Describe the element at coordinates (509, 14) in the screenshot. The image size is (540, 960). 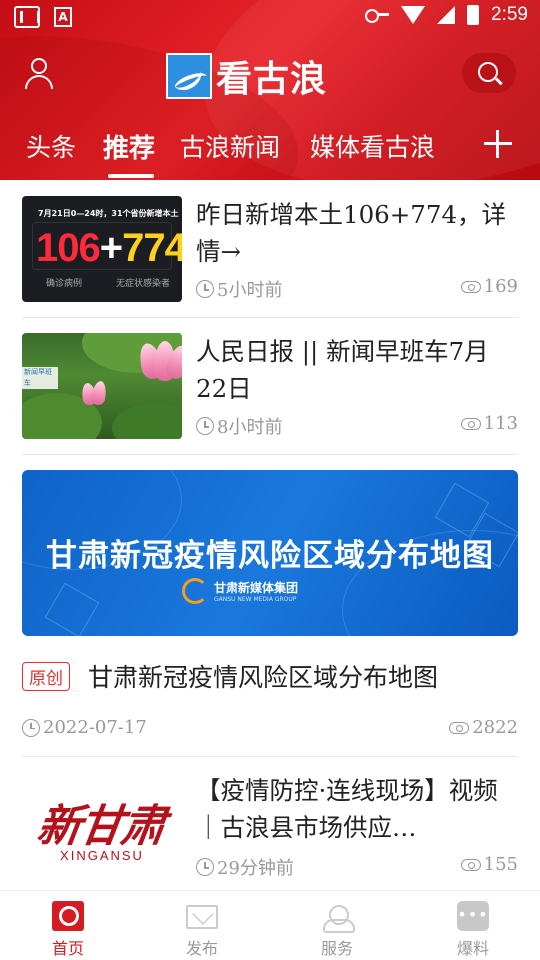
I see `status-time: 2:59` at that location.